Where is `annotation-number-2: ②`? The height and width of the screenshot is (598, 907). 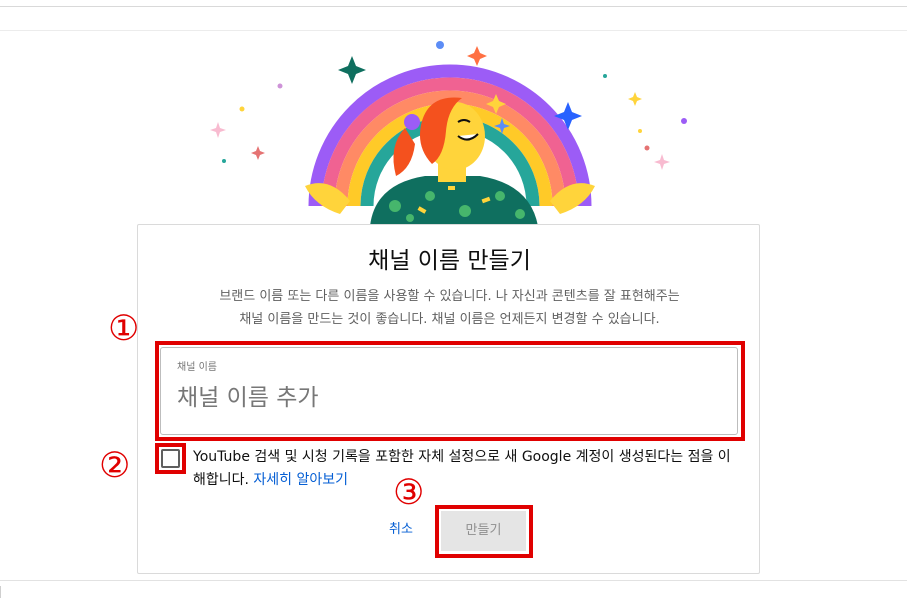 annotation-number-2: ② is located at coordinates (115, 466).